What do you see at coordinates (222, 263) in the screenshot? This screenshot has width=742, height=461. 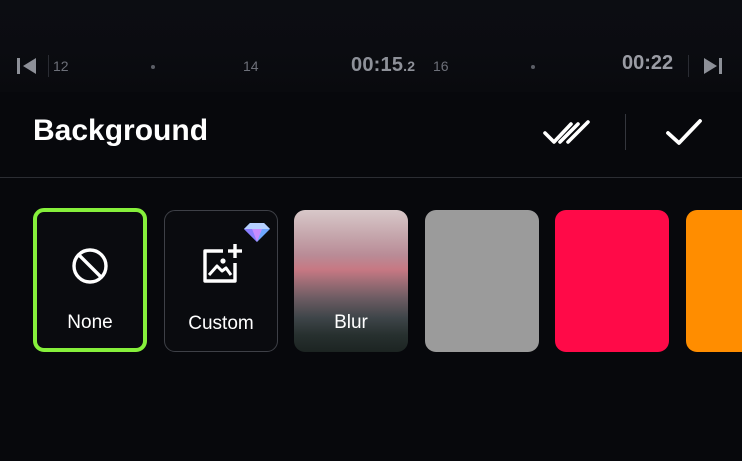 I see `add-image-icon` at bounding box center [222, 263].